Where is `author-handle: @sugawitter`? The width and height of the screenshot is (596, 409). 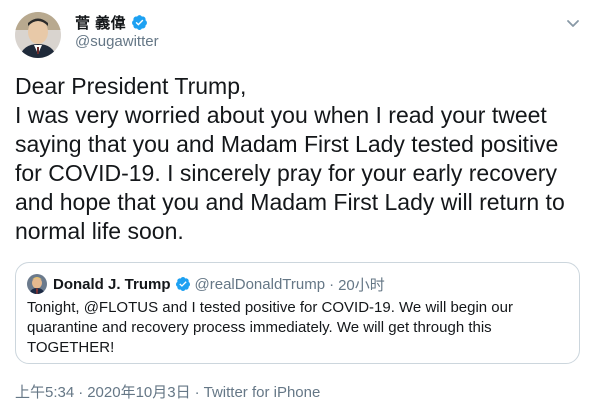 author-handle: @sugawitter is located at coordinates (117, 41).